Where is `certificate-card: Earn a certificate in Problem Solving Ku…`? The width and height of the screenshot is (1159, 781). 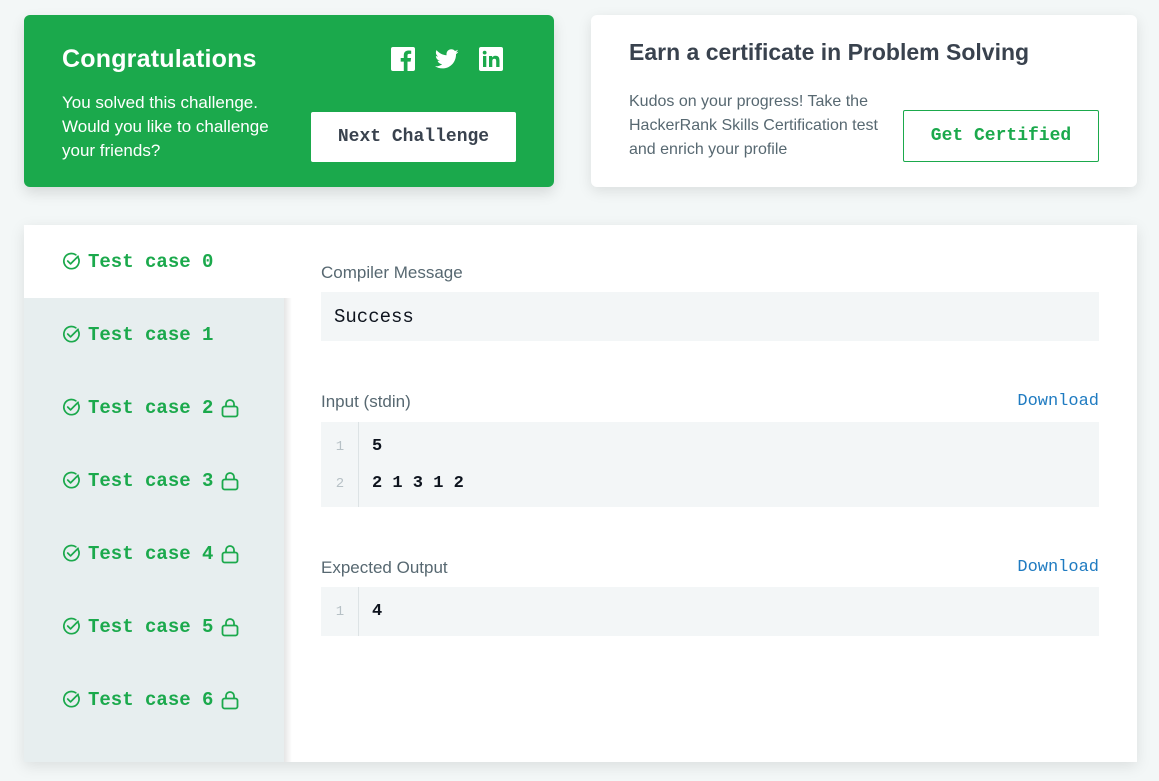 certificate-card: Earn a certificate in Problem Solving Ku… is located at coordinates (864, 101).